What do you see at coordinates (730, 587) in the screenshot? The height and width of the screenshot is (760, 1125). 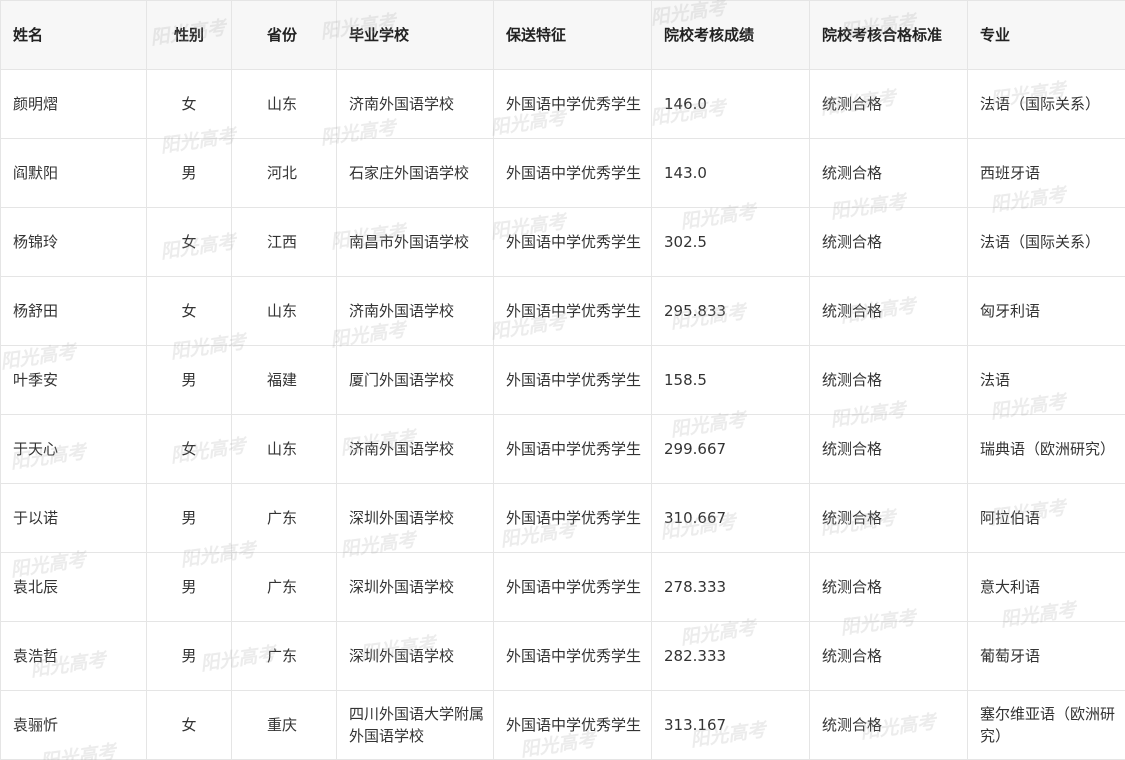 I see `cell-score: 278.333` at bounding box center [730, 587].